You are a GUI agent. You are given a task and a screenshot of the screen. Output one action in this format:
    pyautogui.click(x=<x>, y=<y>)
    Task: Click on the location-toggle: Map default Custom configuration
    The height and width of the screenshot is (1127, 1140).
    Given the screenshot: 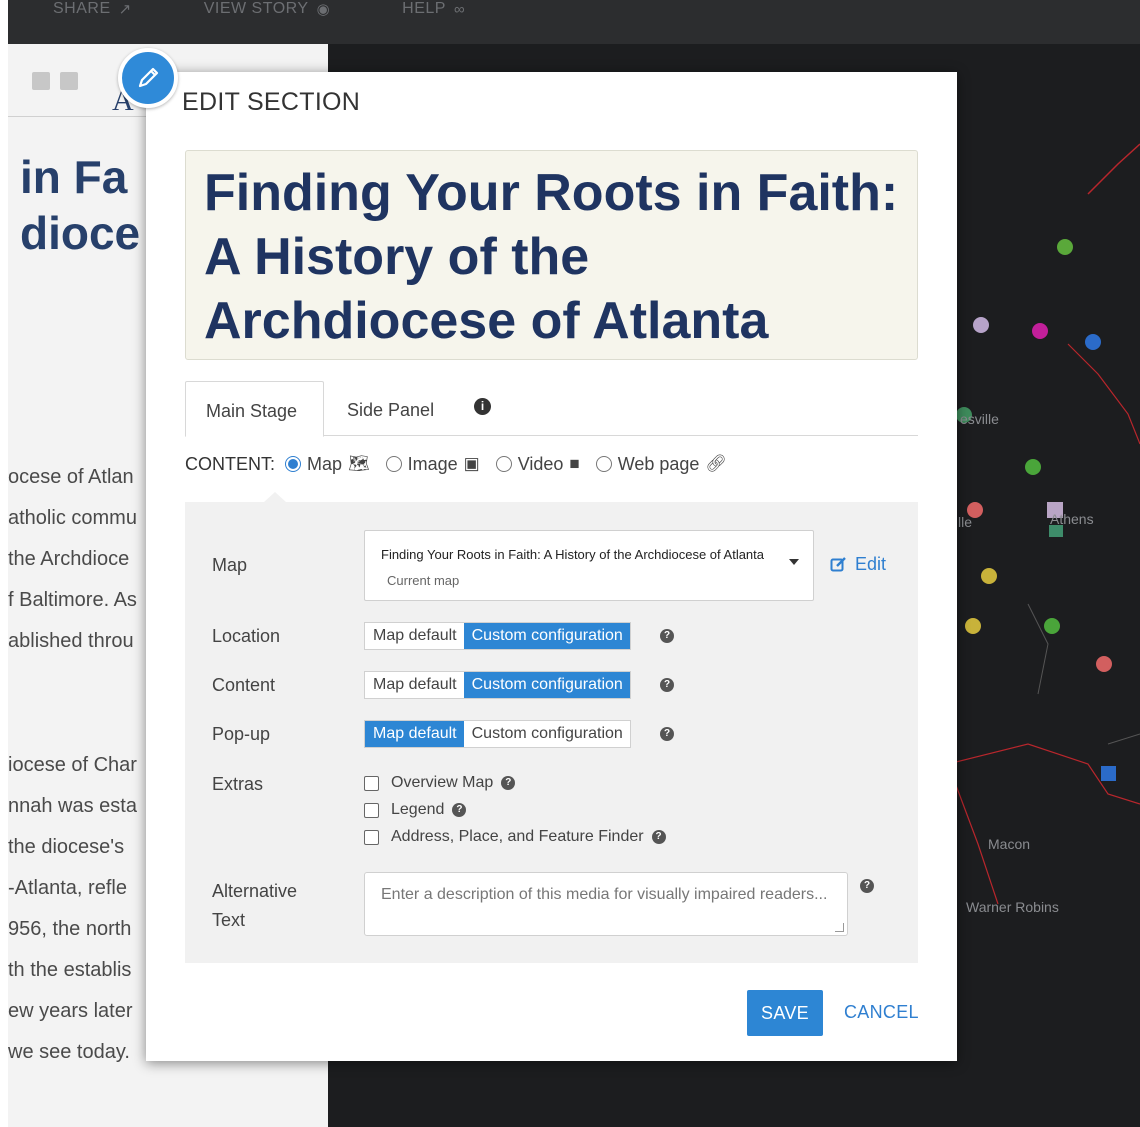 What is the action you would take?
    pyautogui.click(x=497, y=636)
    